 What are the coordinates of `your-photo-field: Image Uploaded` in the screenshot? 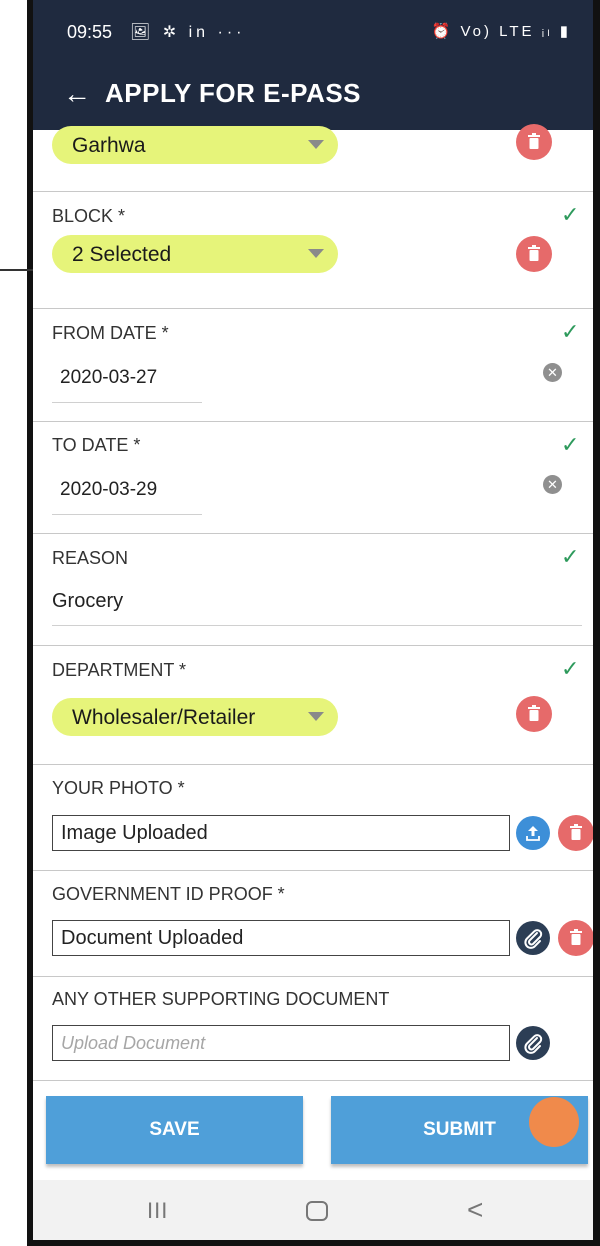 It's located at (281, 833).